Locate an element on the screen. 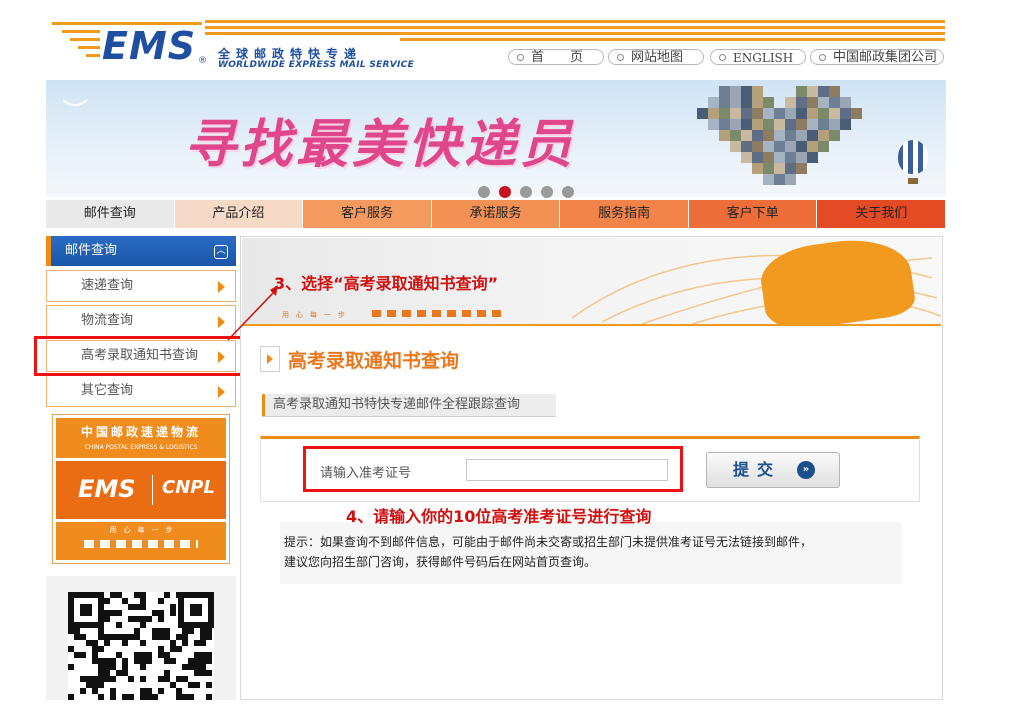  toplink-china-post: 中国邮政集团公司 is located at coordinates (877, 57).